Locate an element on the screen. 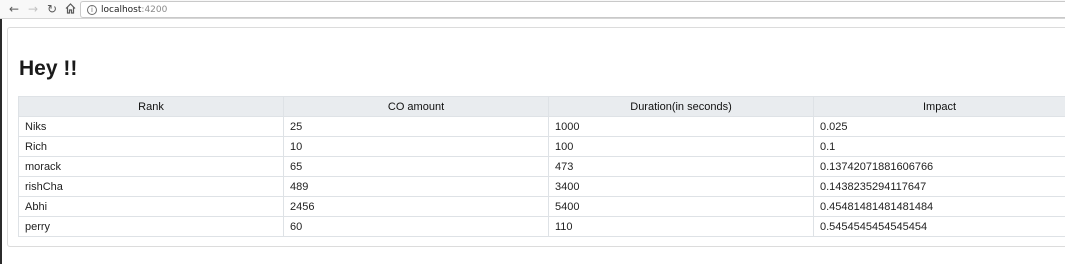 The image size is (1065, 264). cell-rank: Niks is located at coordinates (151, 126).